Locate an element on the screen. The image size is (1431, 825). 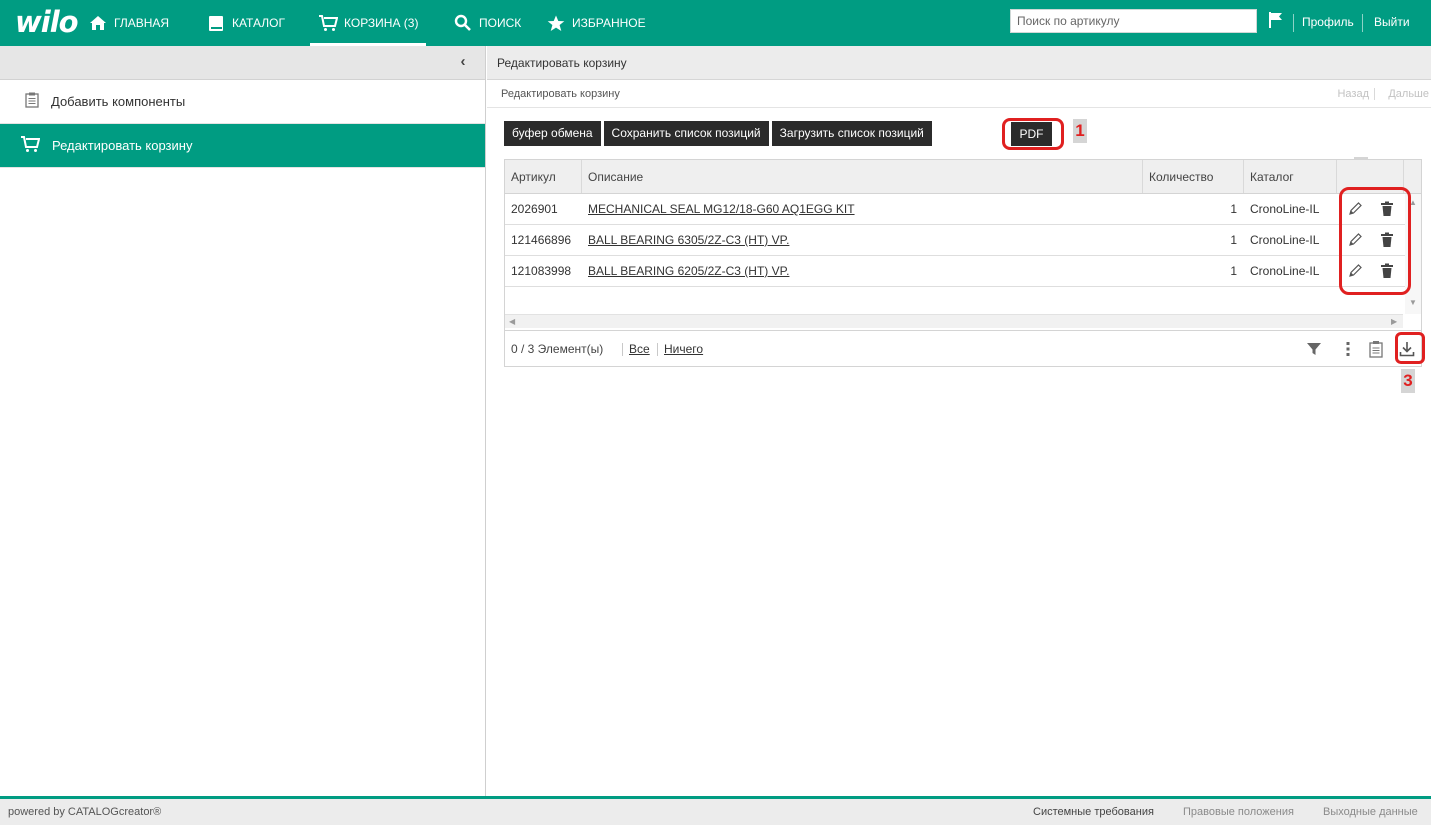
load-list-button: Загрузить список позиций is located at coordinates (851, 133).